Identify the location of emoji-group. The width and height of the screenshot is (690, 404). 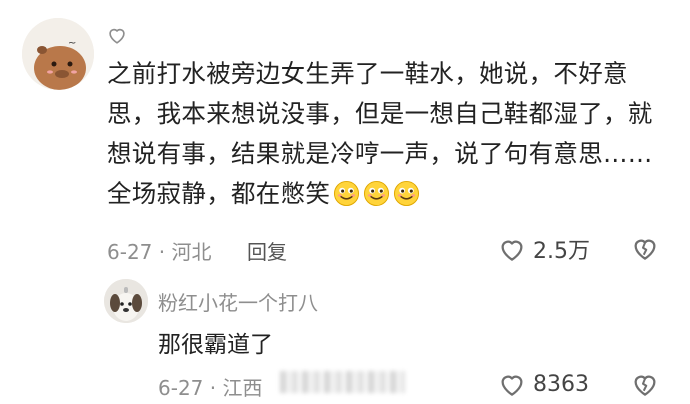
(375, 193).